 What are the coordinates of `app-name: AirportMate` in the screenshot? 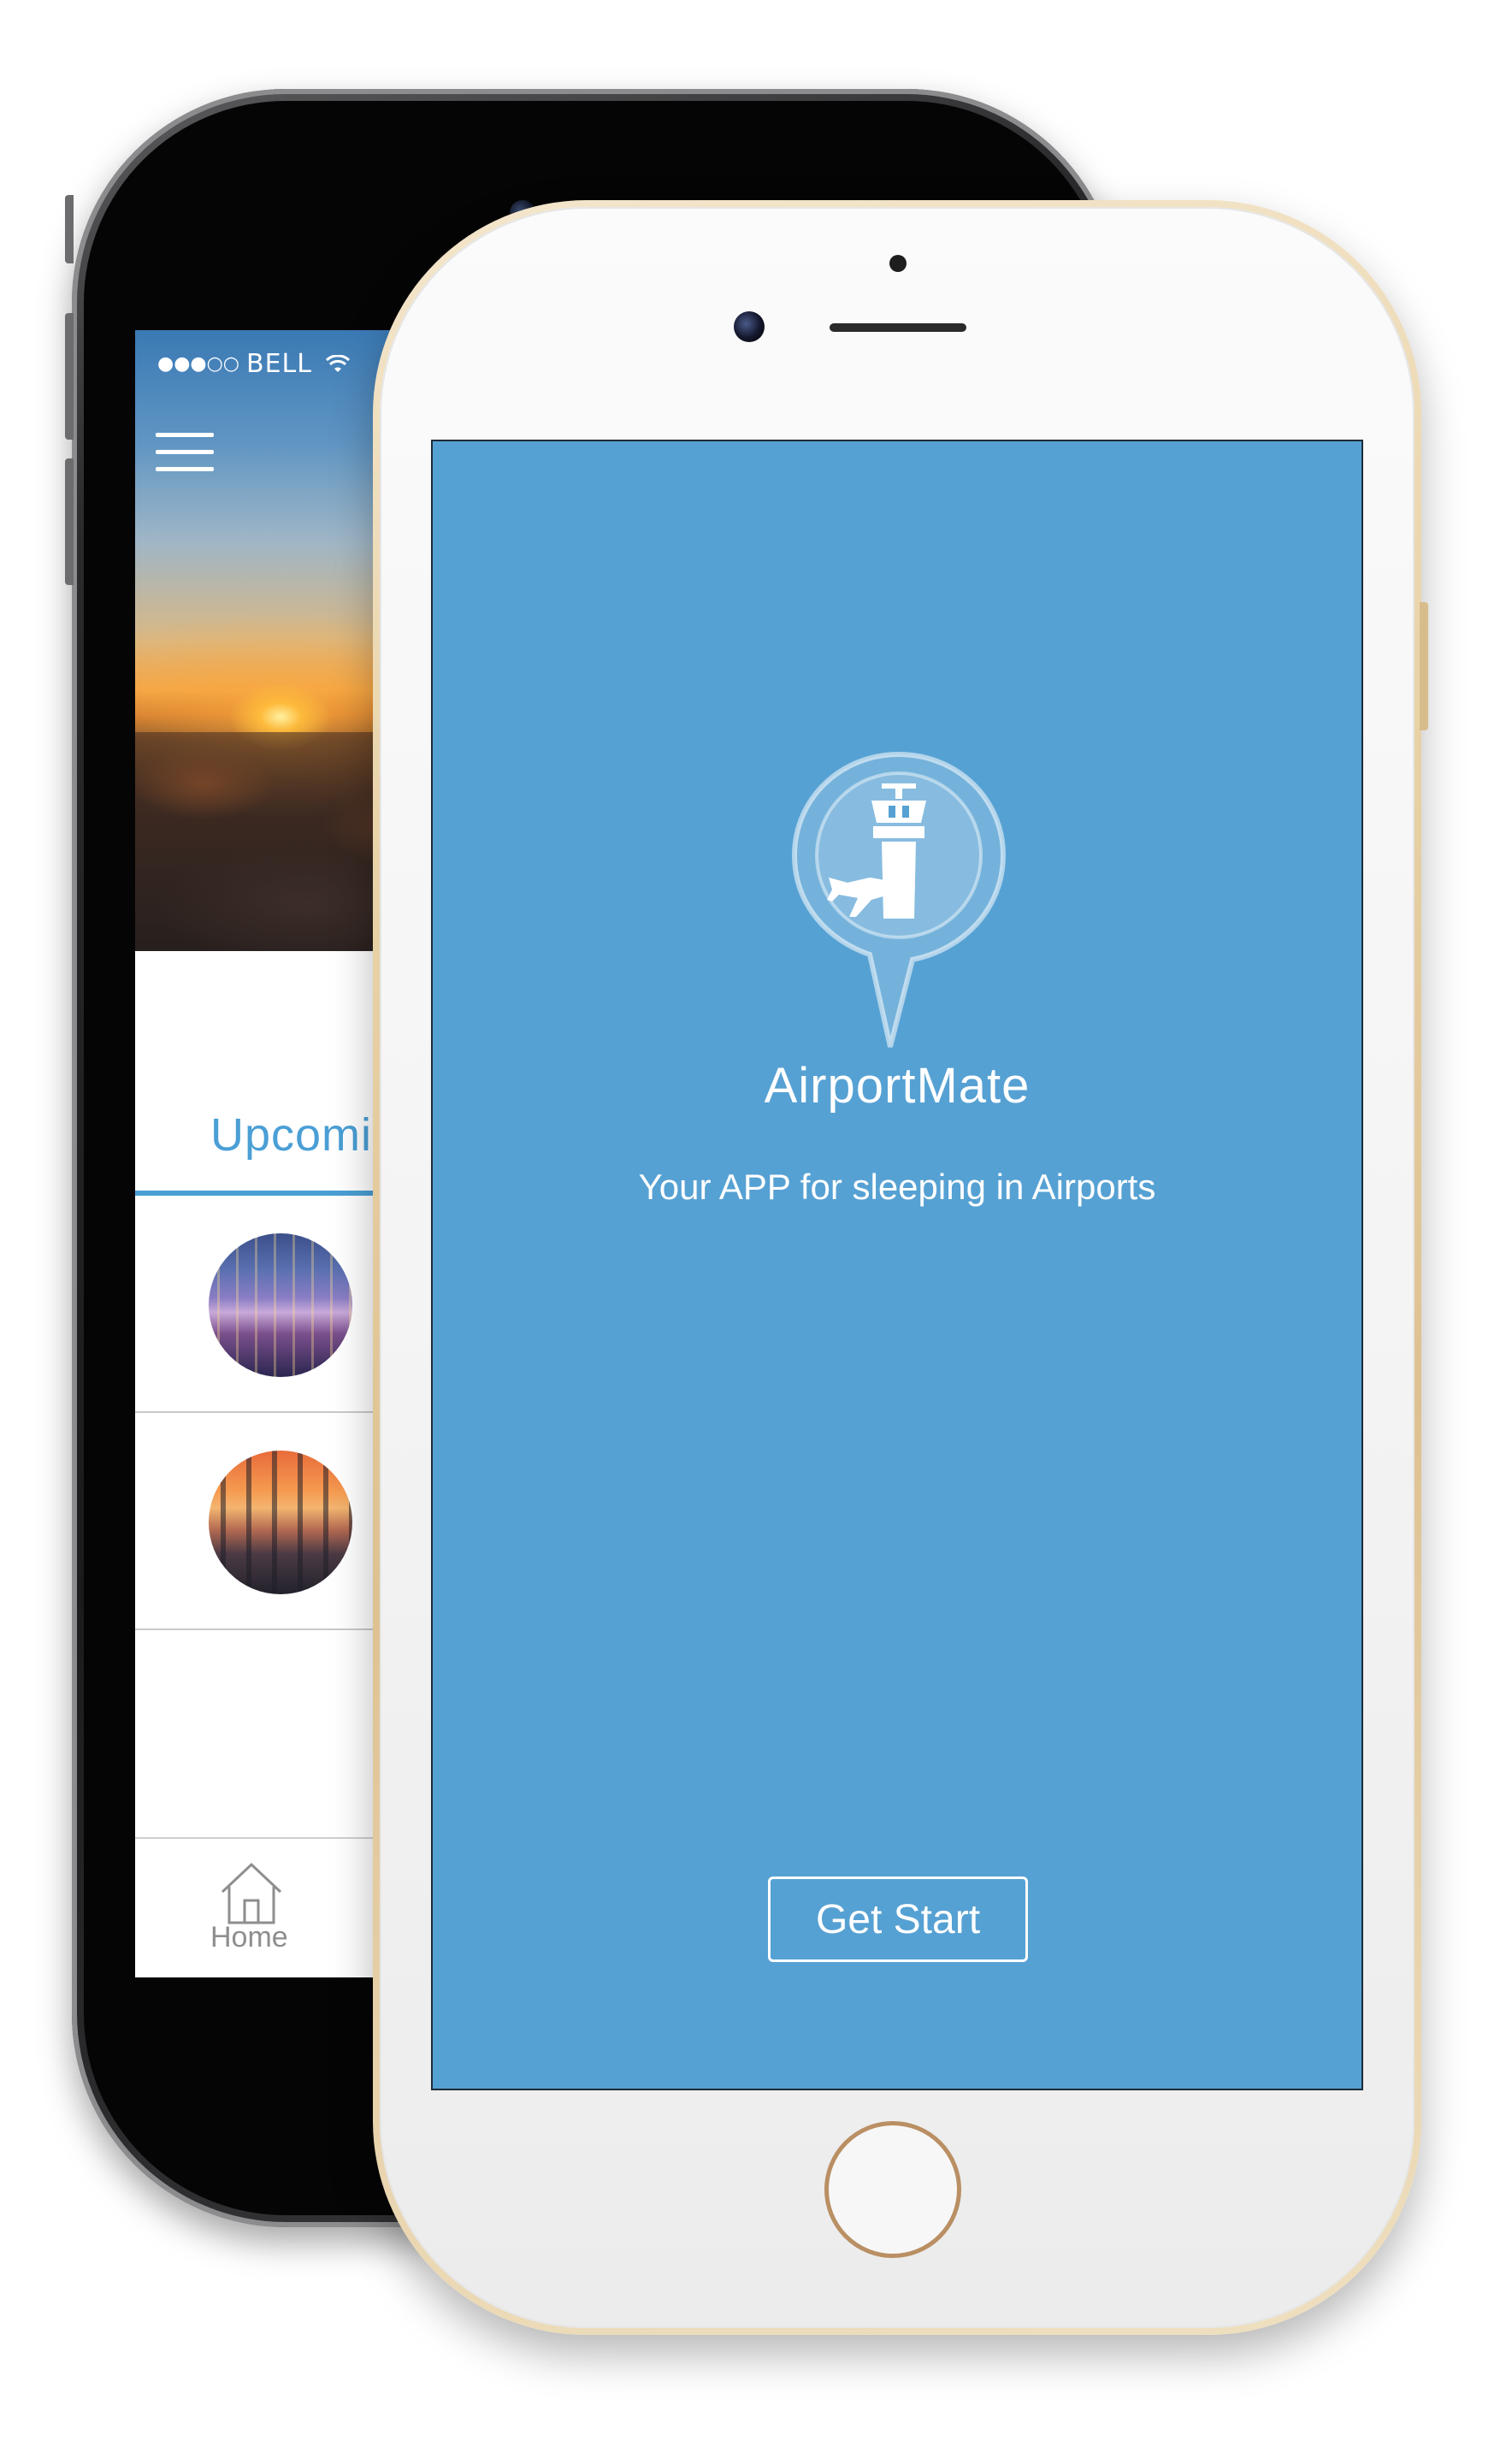 It's located at (897, 1086).